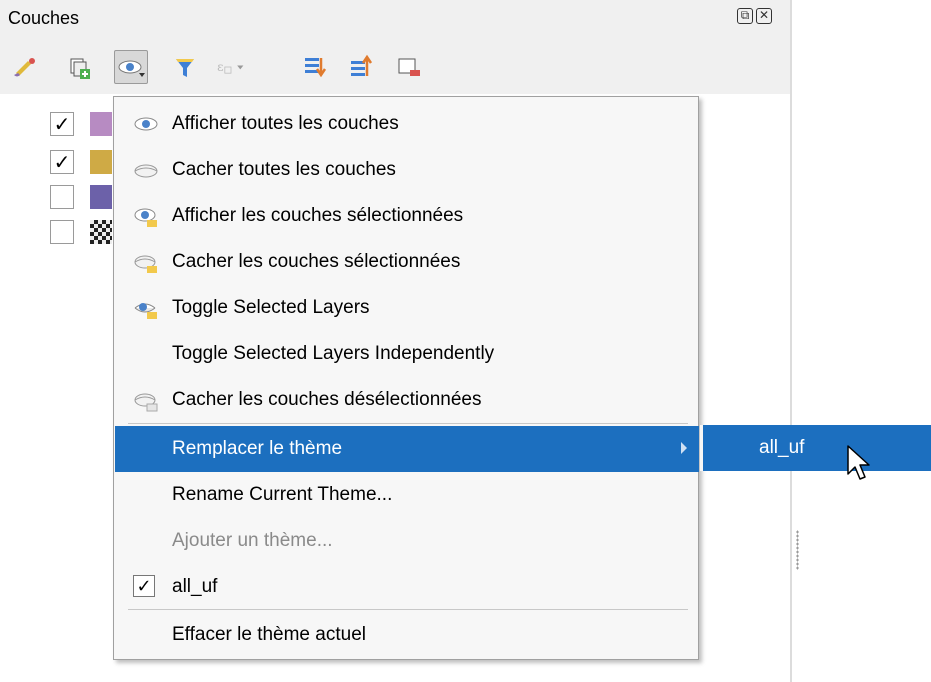 This screenshot has width=931, height=682. I want to click on remove-layer-icon, so click(409, 67).